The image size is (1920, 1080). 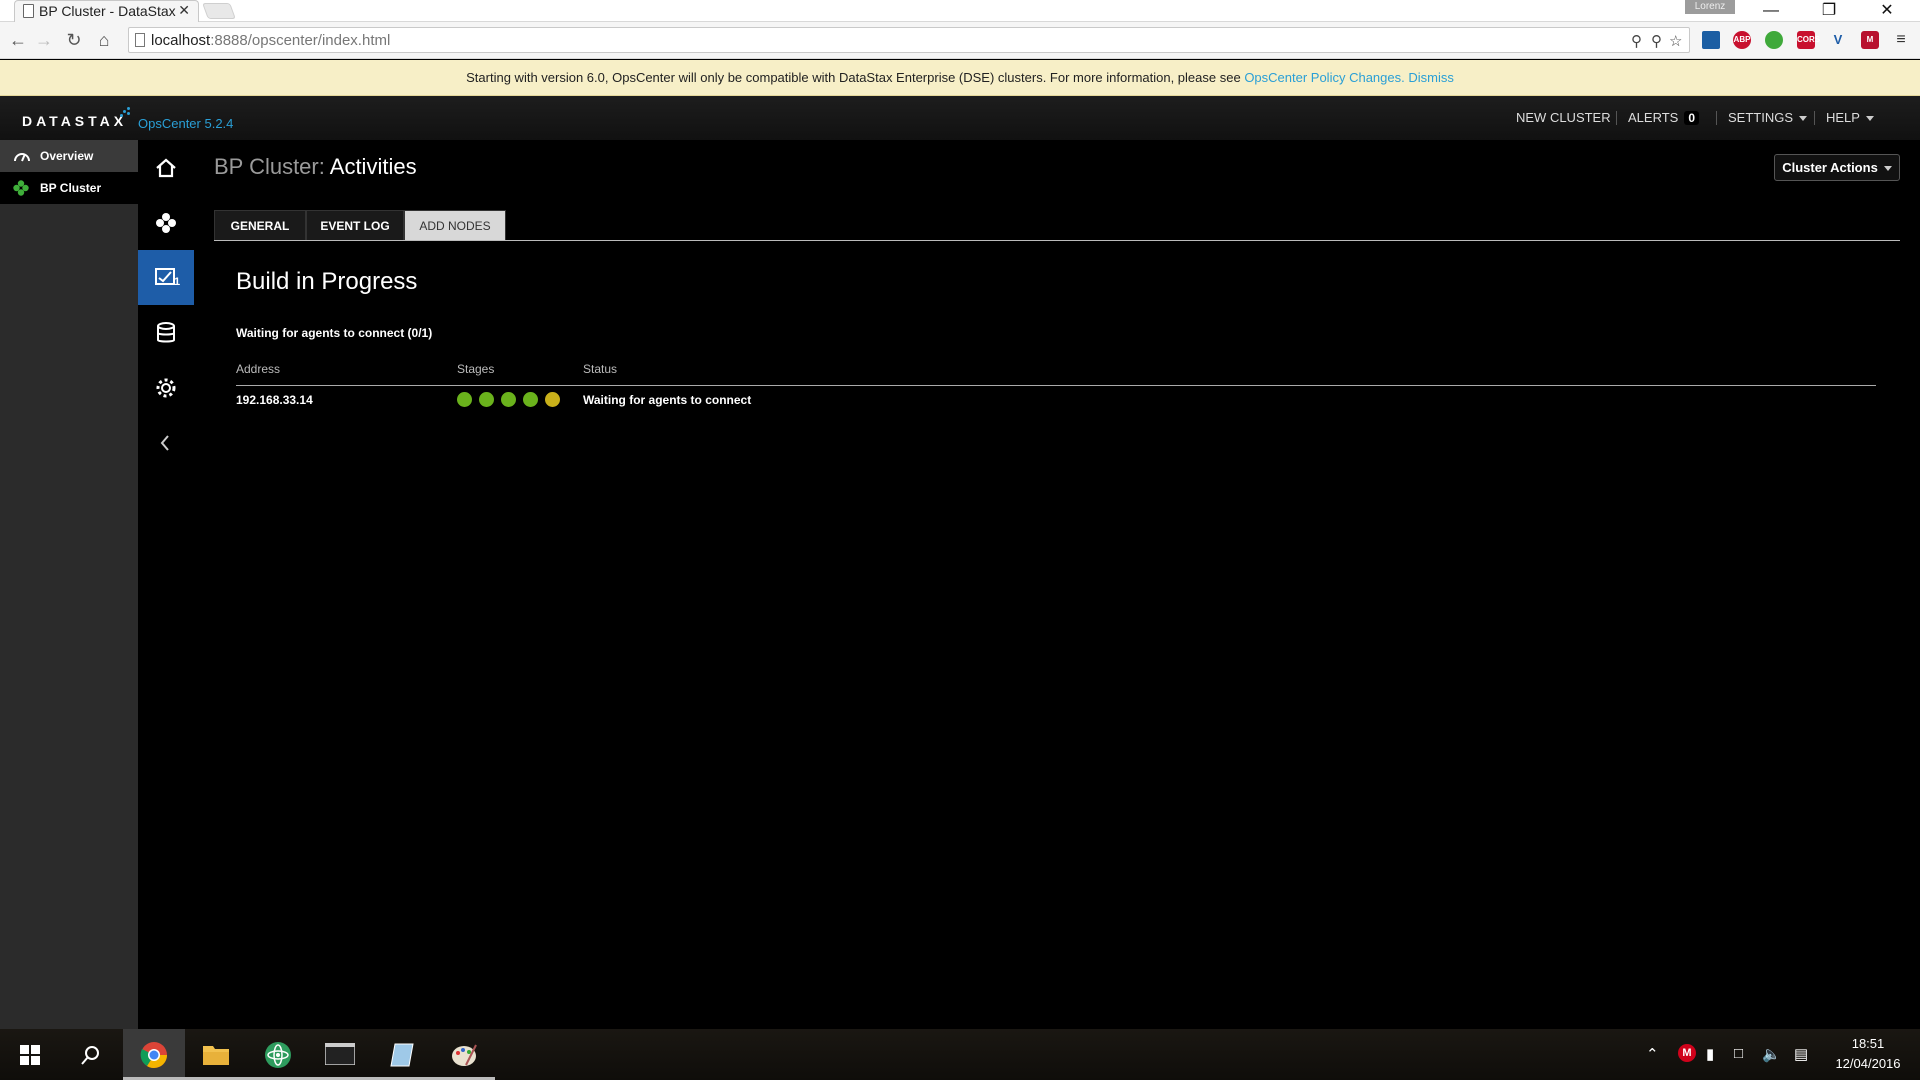 I want to click on home-icon, so click(x=166, y=168).